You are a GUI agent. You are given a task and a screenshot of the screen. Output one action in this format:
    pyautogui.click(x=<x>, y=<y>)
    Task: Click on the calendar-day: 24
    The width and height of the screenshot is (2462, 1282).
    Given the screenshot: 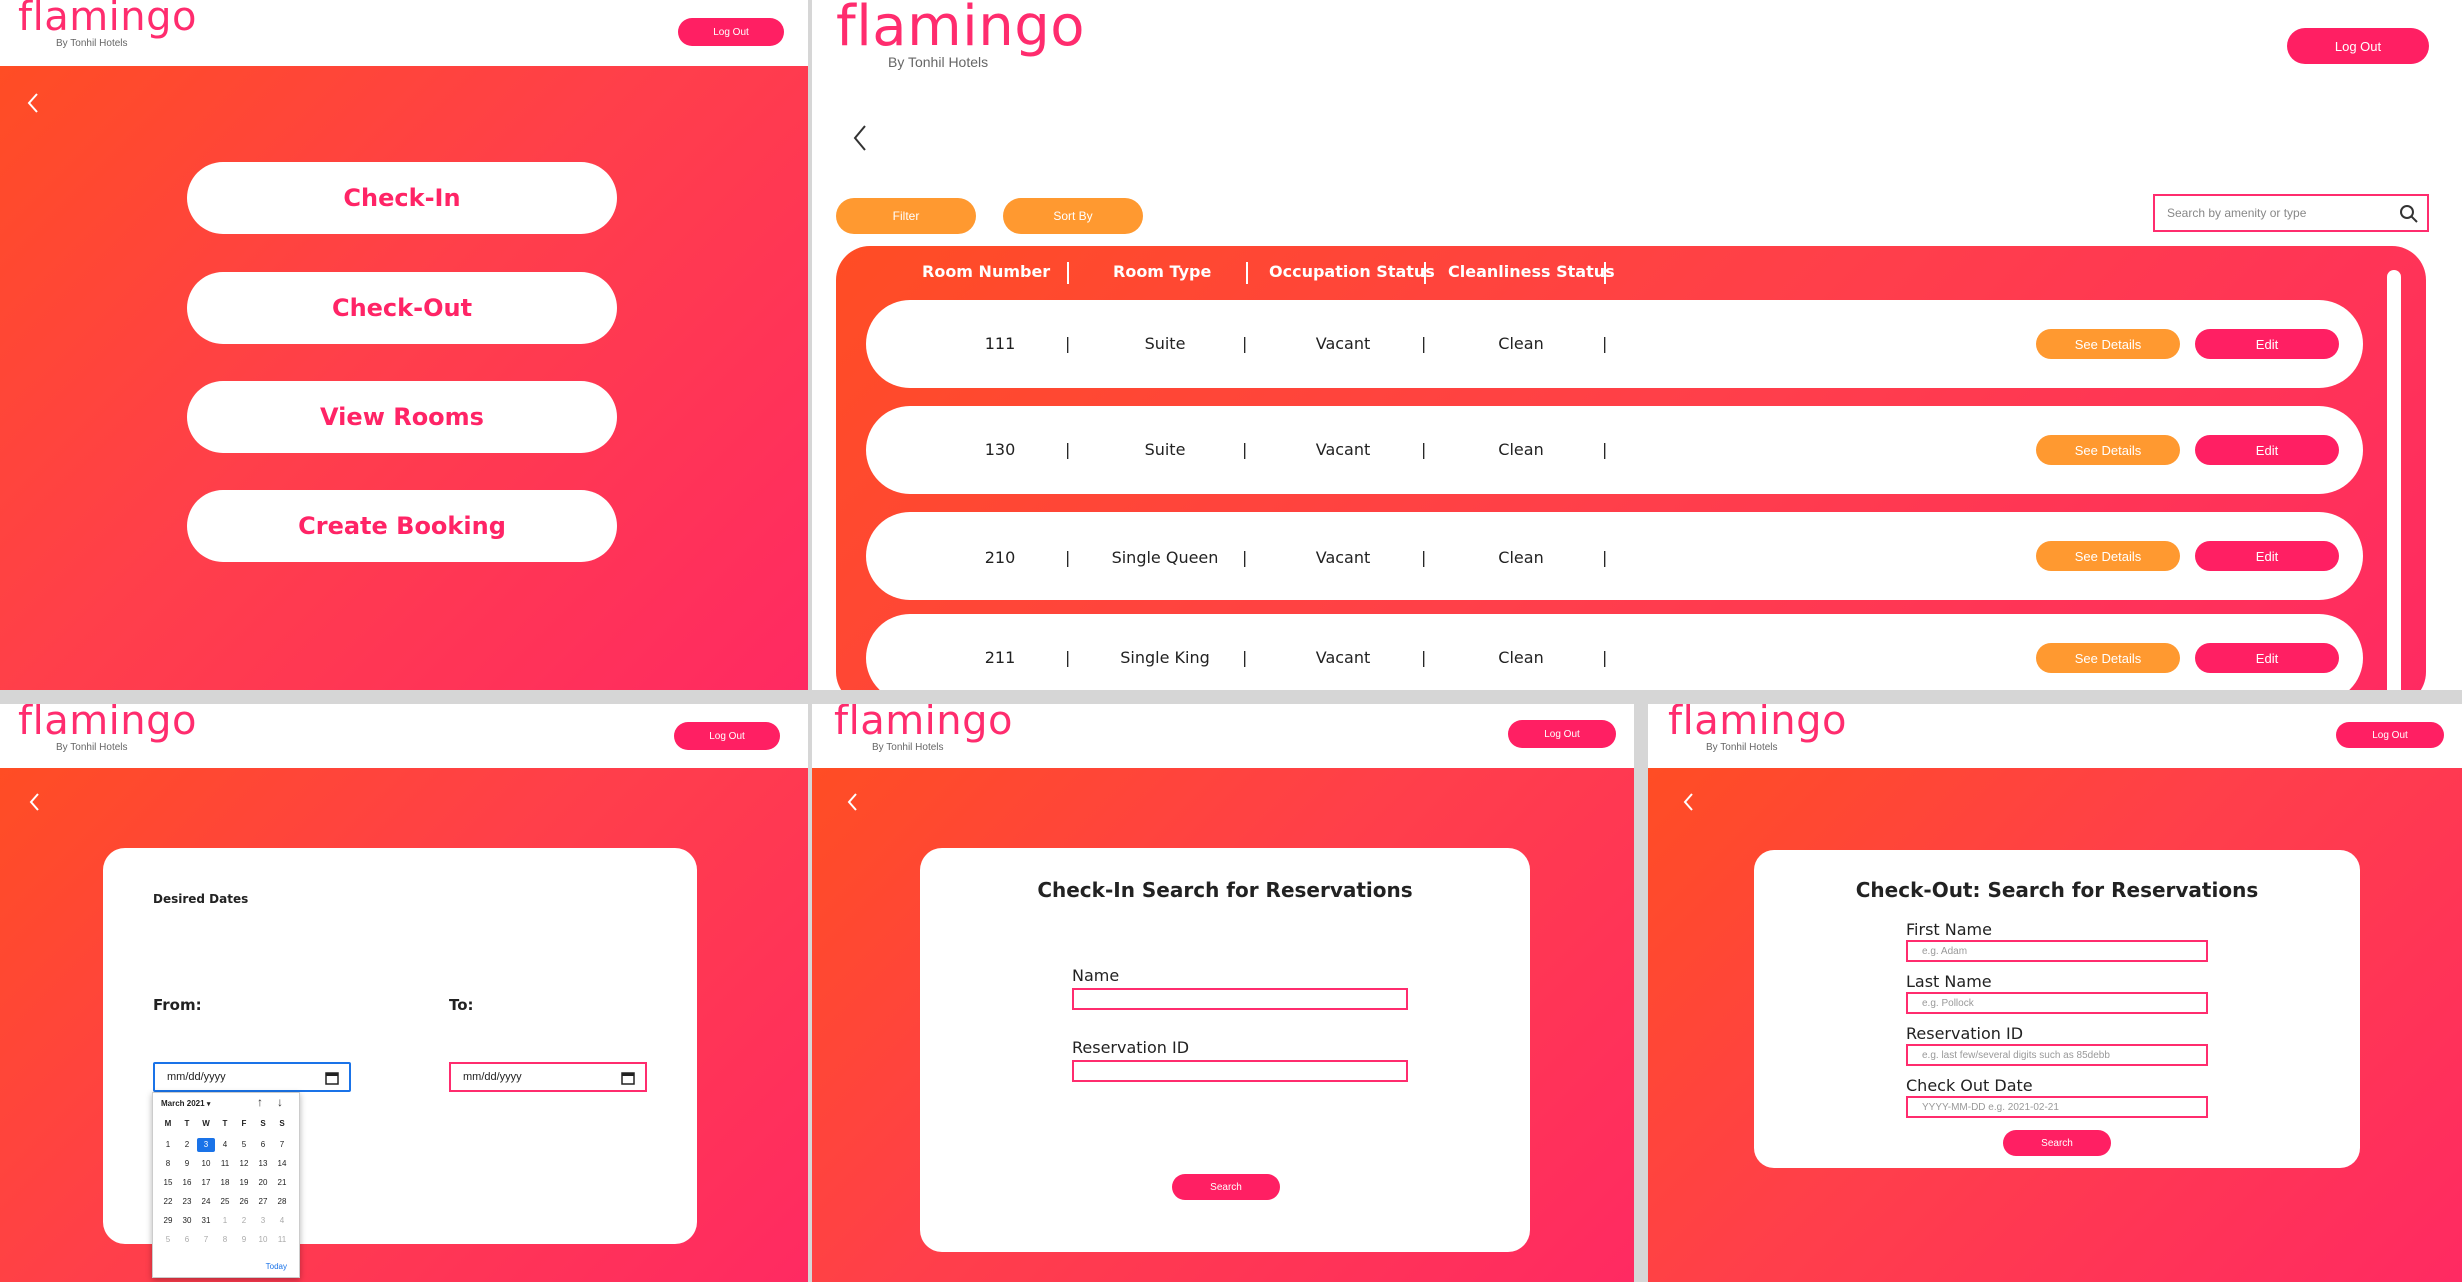 What is the action you would take?
    pyautogui.click(x=206, y=1202)
    